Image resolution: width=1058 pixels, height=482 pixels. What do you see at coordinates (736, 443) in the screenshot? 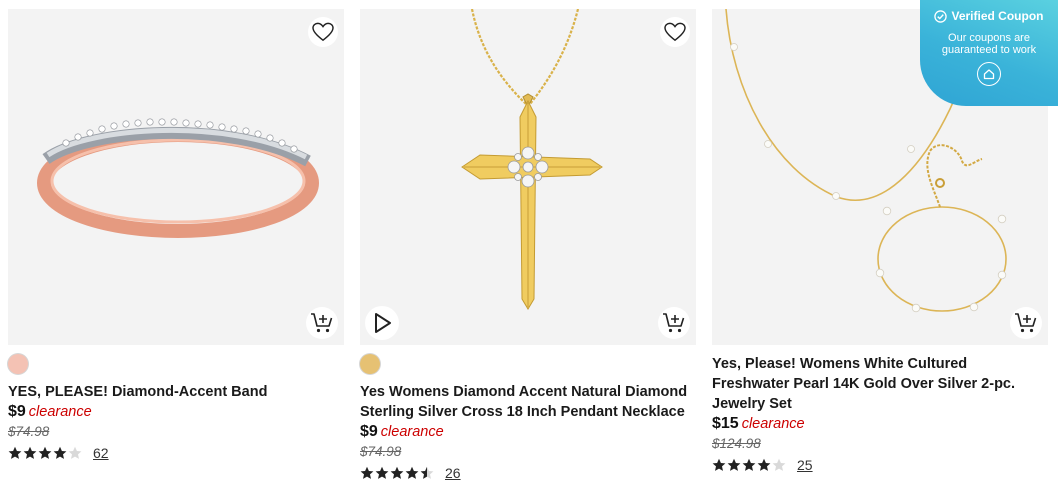
I see `original-price: $124.98` at bounding box center [736, 443].